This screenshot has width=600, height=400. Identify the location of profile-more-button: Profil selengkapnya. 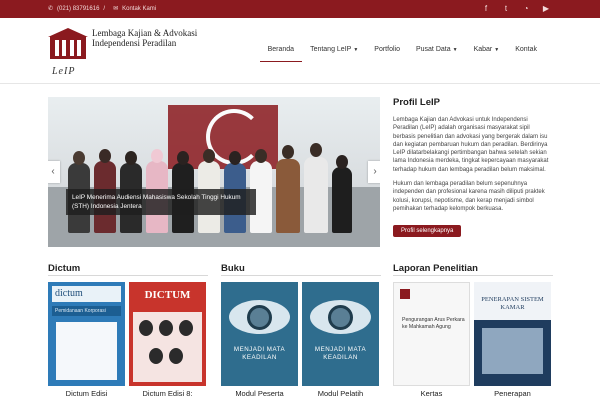
(427, 231).